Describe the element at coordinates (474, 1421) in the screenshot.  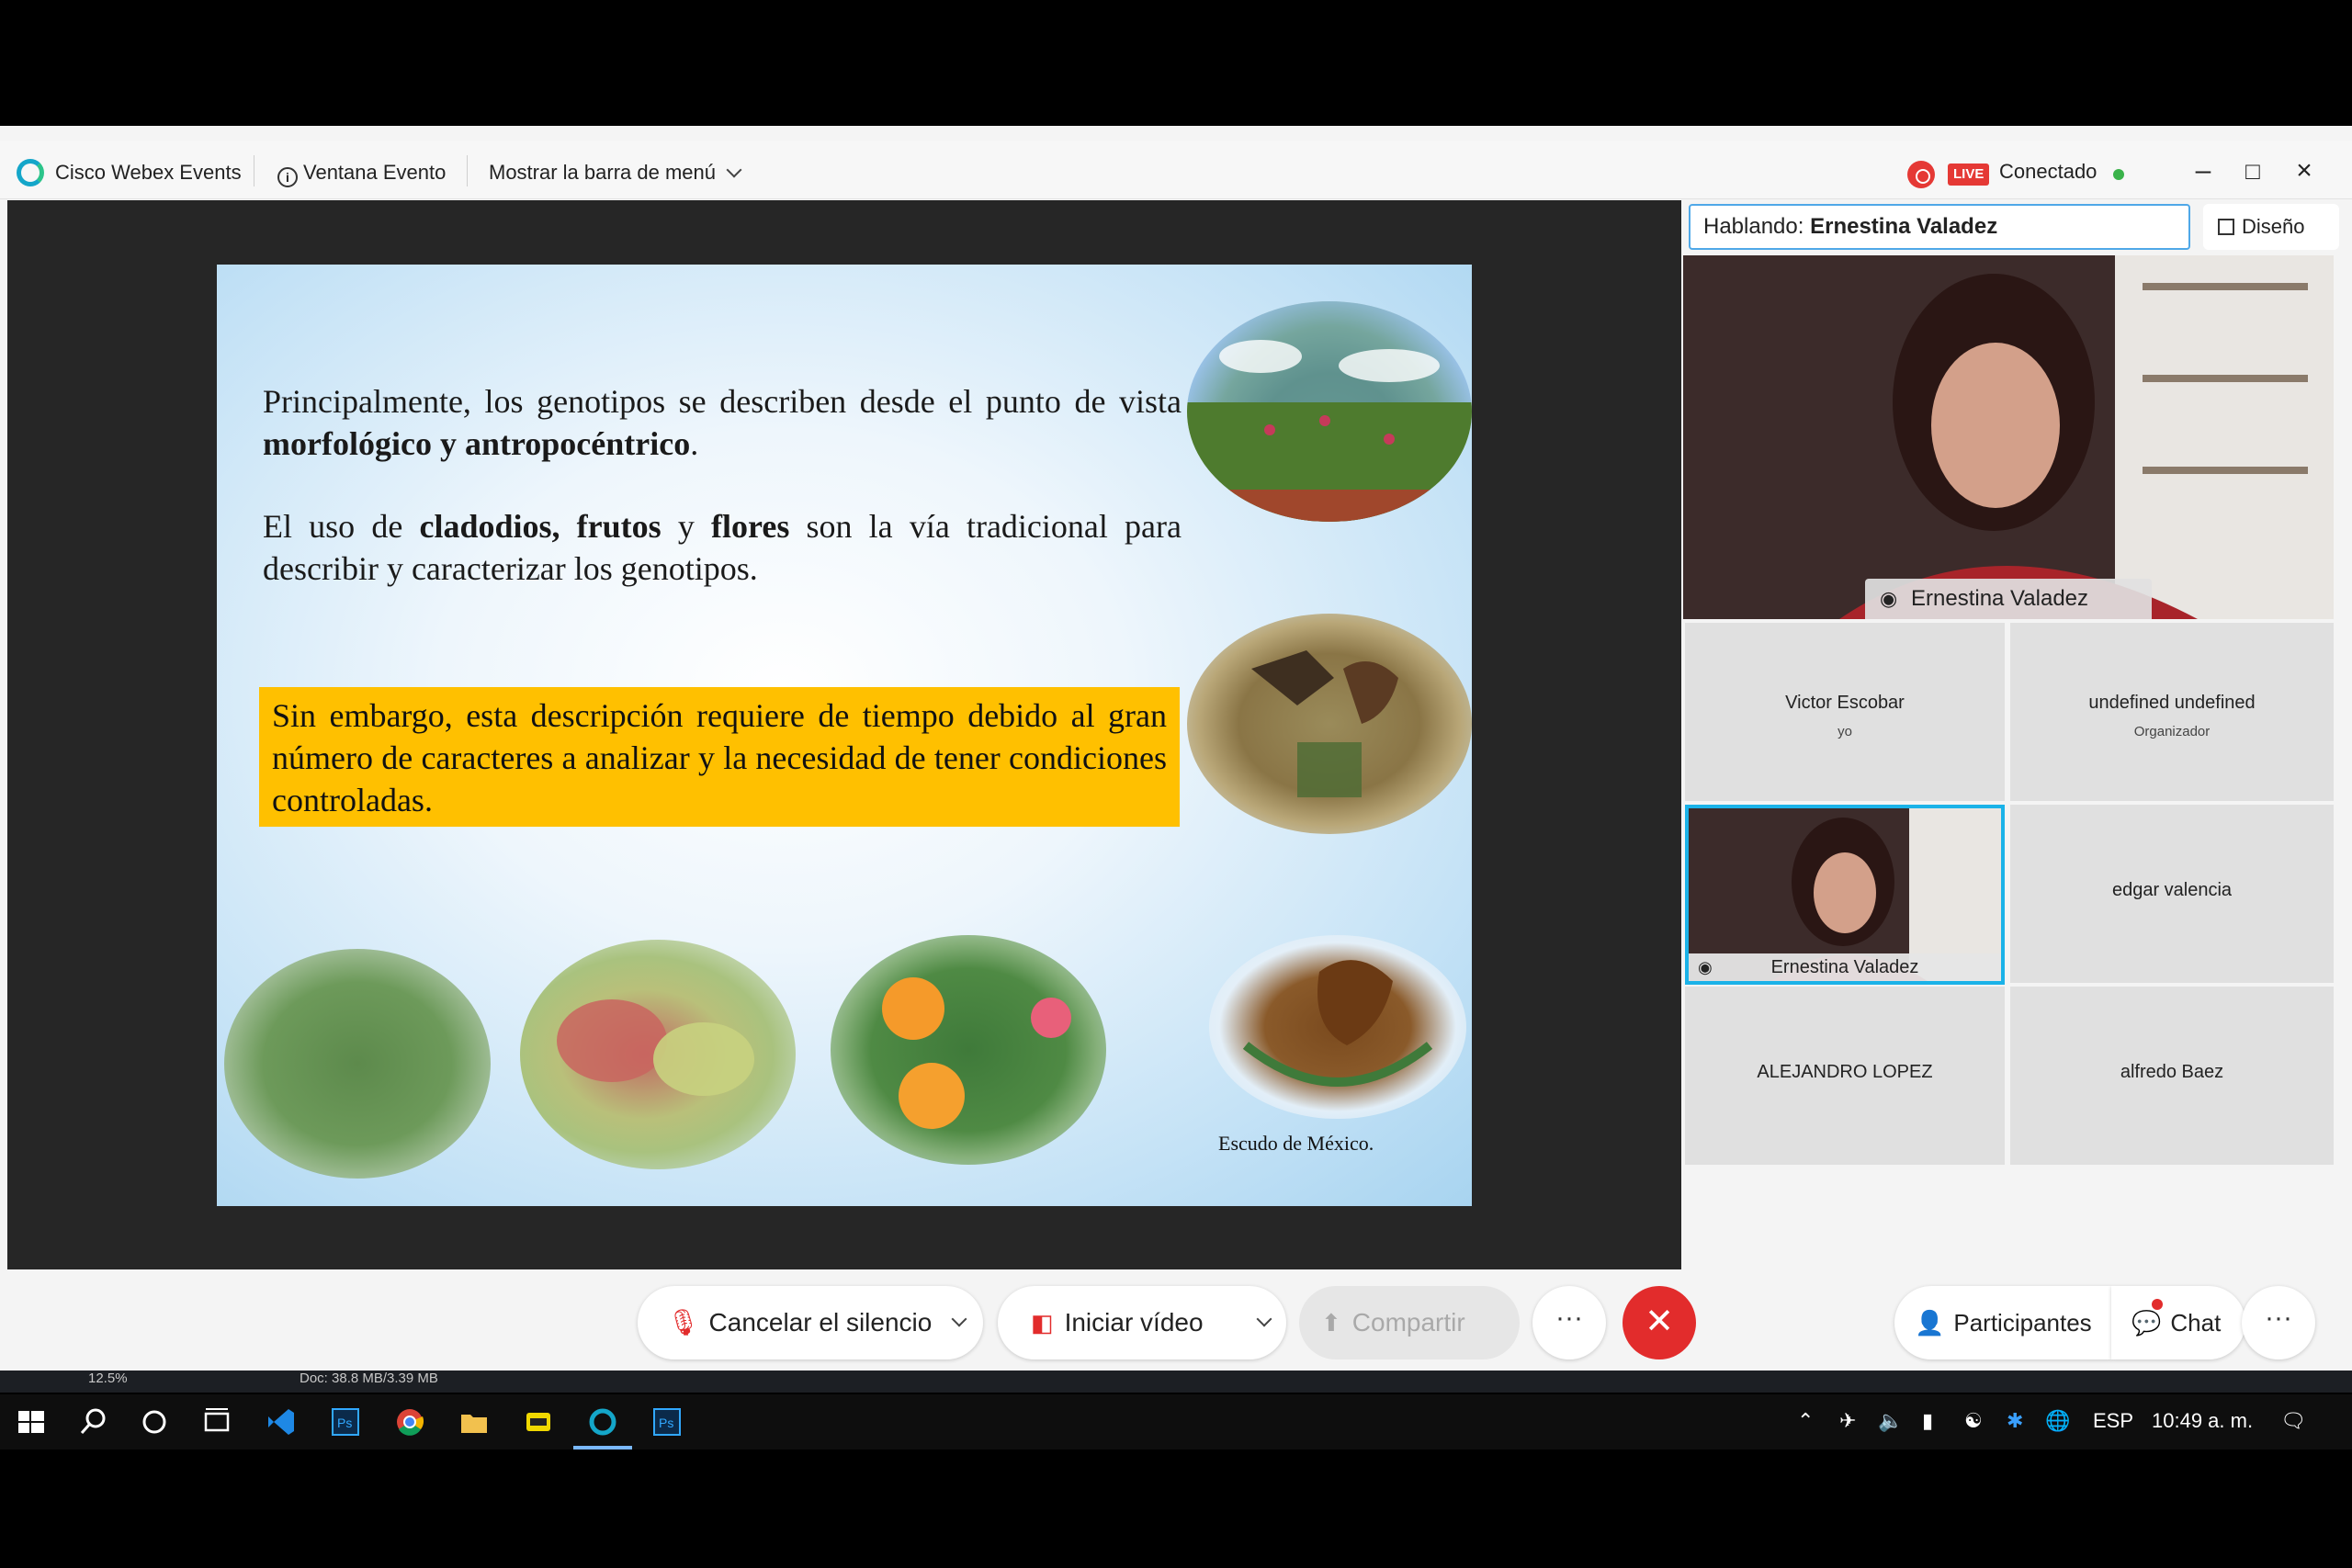
I see `file-explorer-icon` at that location.